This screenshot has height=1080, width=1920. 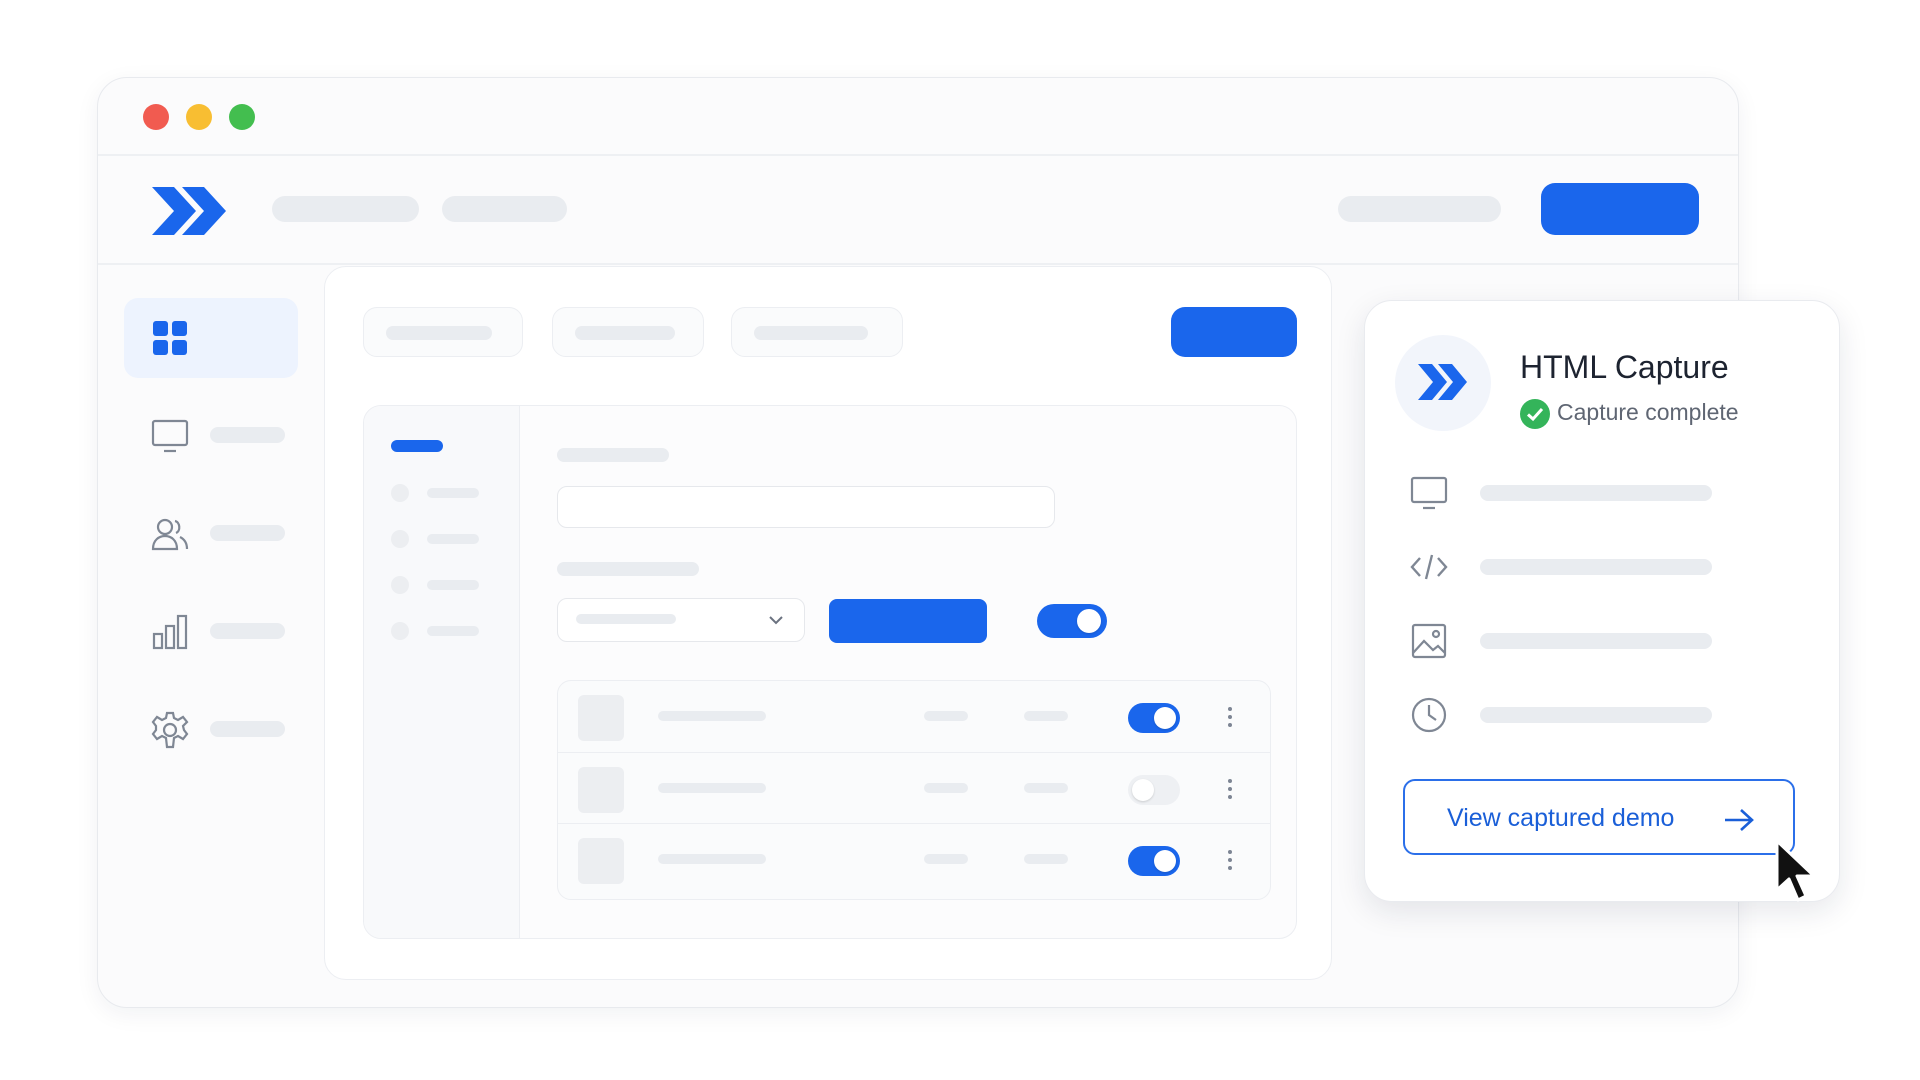 I want to click on select-dropdown, so click(x=681, y=620).